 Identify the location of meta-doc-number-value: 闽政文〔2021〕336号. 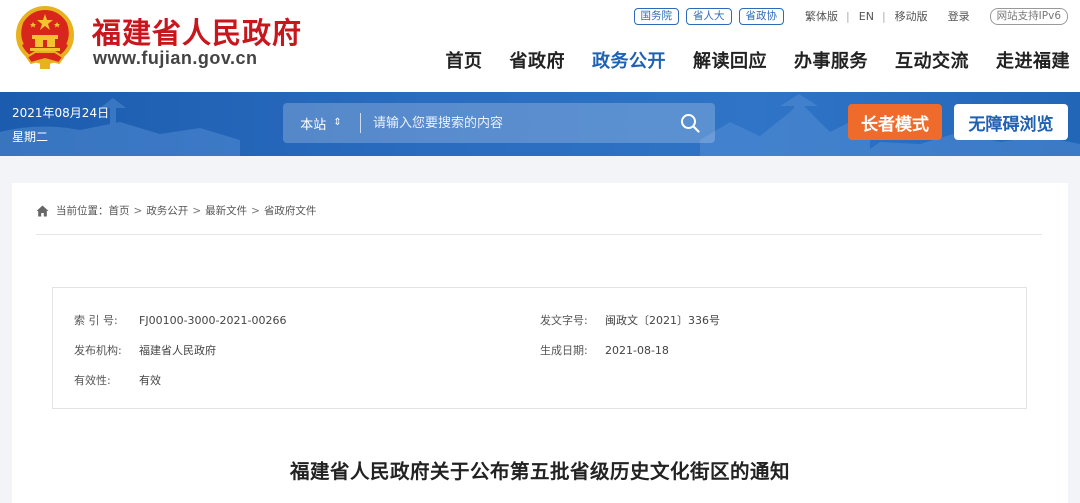
(662, 320).